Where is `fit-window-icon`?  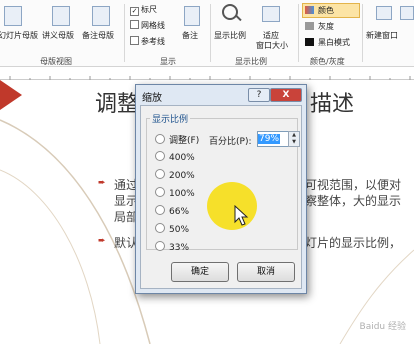 fit-window-icon is located at coordinates (271, 14).